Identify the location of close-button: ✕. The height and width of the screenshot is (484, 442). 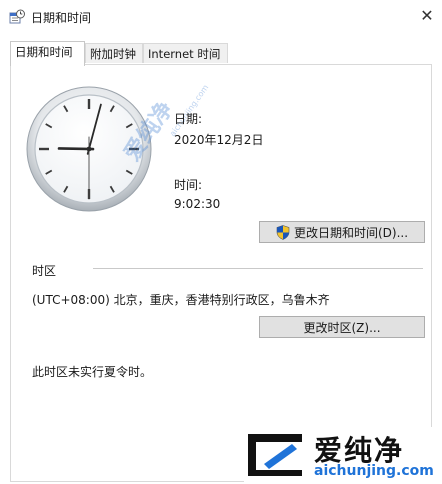
(427, 15).